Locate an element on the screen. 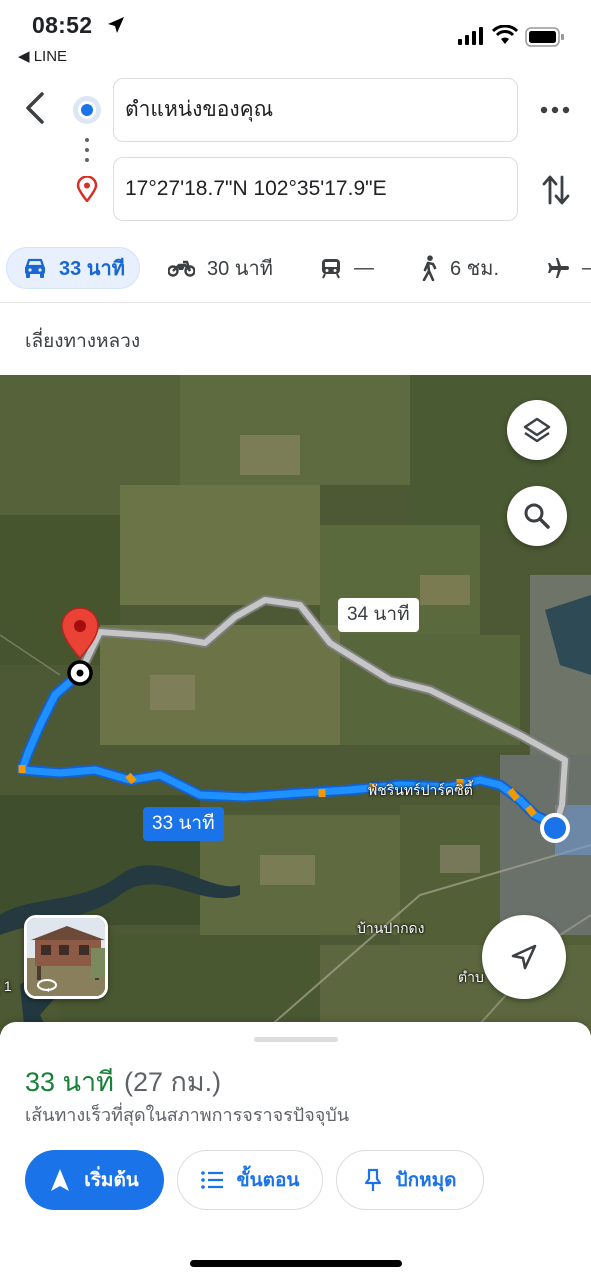 The height and width of the screenshot is (1280, 591). wifi-icon is located at coordinates (505, 34).